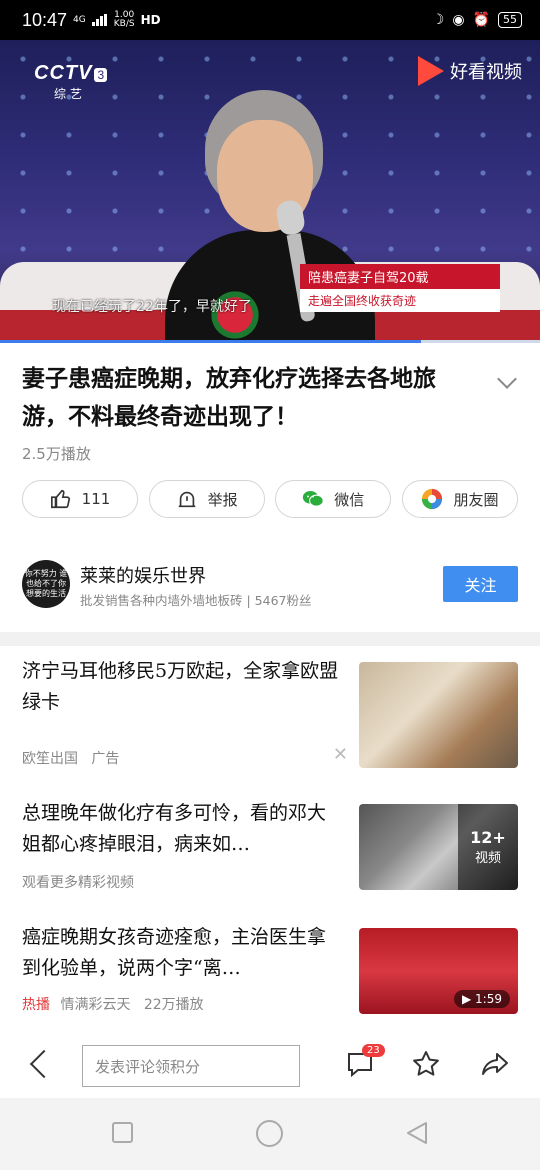 Image resolution: width=540 pixels, height=1170 pixels. What do you see at coordinates (80, 499) in the screenshot?
I see `like-button: 111` at bounding box center [80, 499].